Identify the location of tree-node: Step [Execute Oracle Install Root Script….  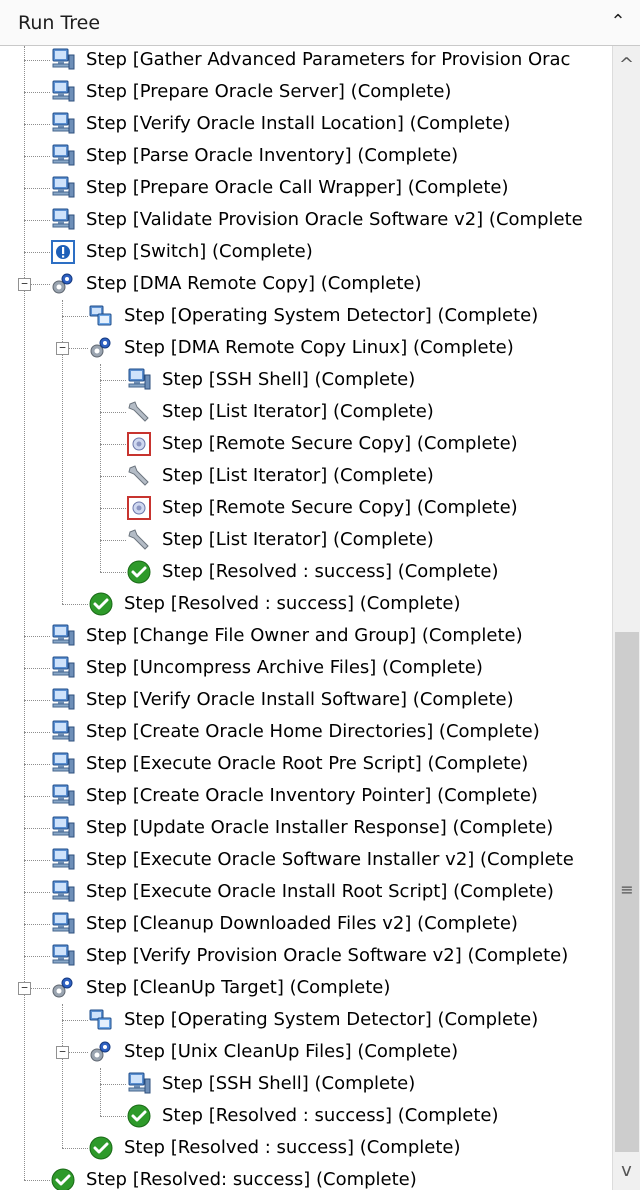
(306, 892).